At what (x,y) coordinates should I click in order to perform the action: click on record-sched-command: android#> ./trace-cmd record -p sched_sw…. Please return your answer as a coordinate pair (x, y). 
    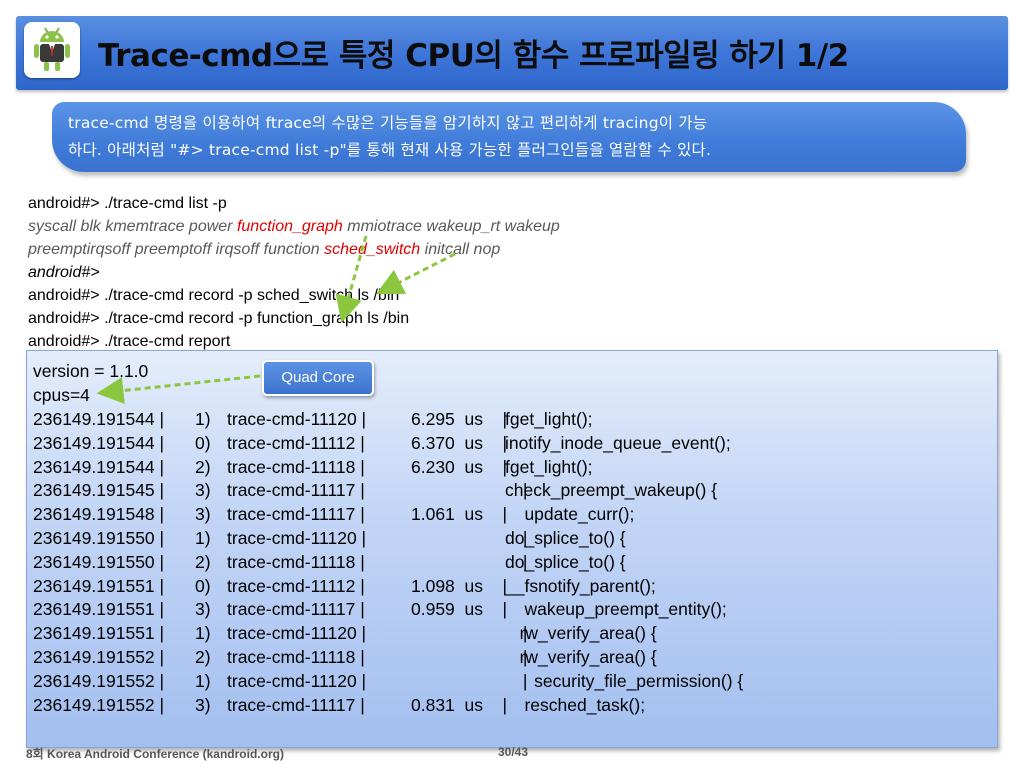
    Looking at the image, I should click on (214, 295).